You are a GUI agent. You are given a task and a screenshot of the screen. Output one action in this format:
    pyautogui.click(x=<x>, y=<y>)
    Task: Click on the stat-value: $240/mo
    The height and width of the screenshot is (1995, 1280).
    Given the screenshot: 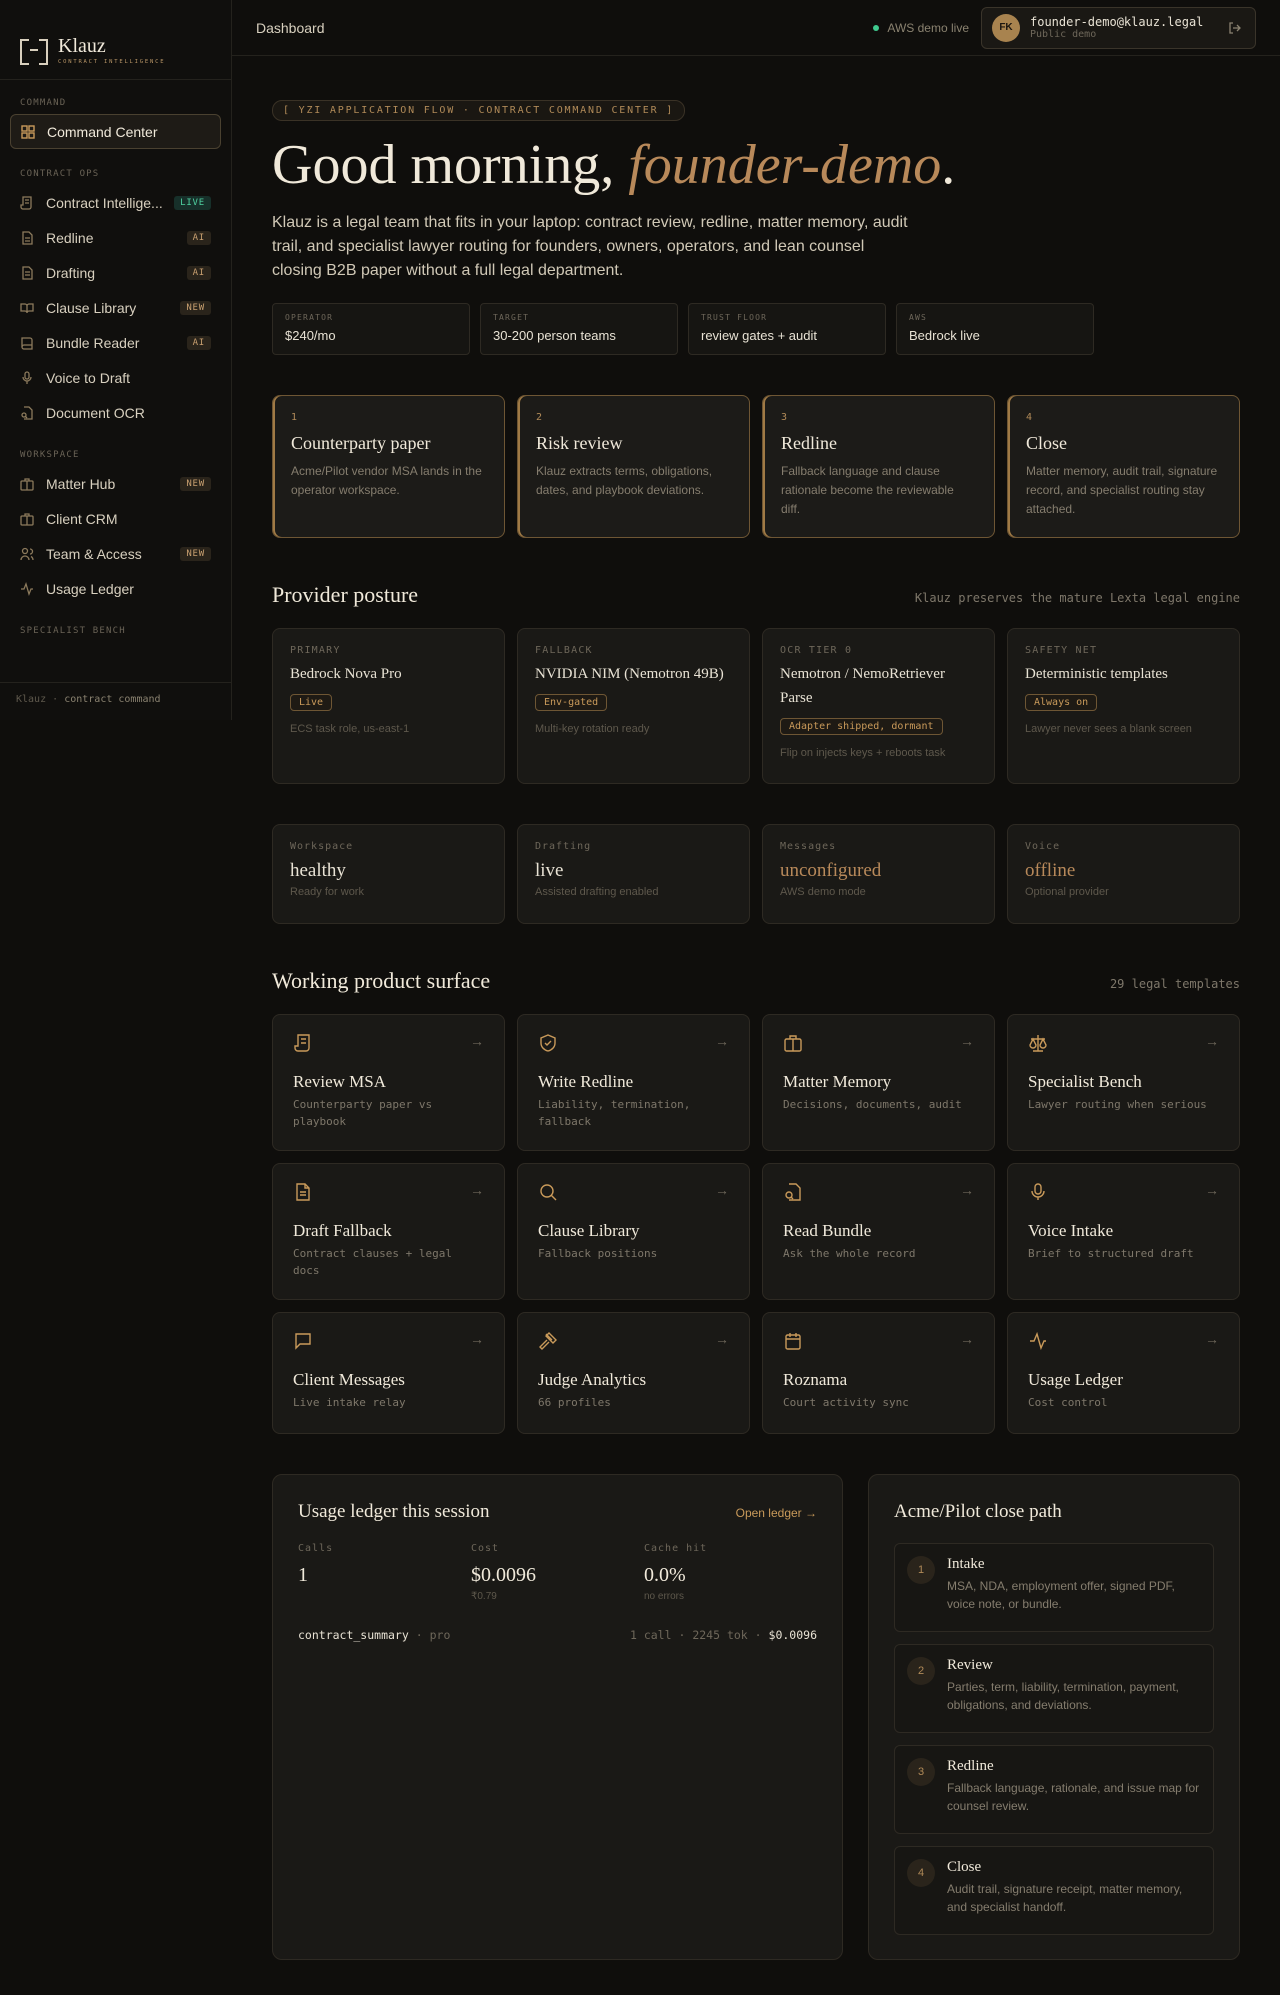 What is the action you would take?
    pyautogui.click(x=310, y=335)
    